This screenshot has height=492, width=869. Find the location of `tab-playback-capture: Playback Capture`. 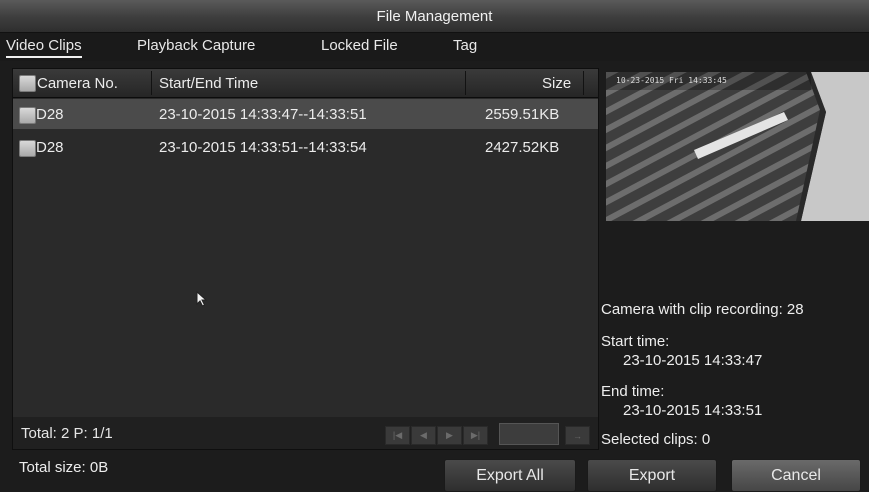

tab-playback-capture: Playback Capture is located at coordinates (196, 45).